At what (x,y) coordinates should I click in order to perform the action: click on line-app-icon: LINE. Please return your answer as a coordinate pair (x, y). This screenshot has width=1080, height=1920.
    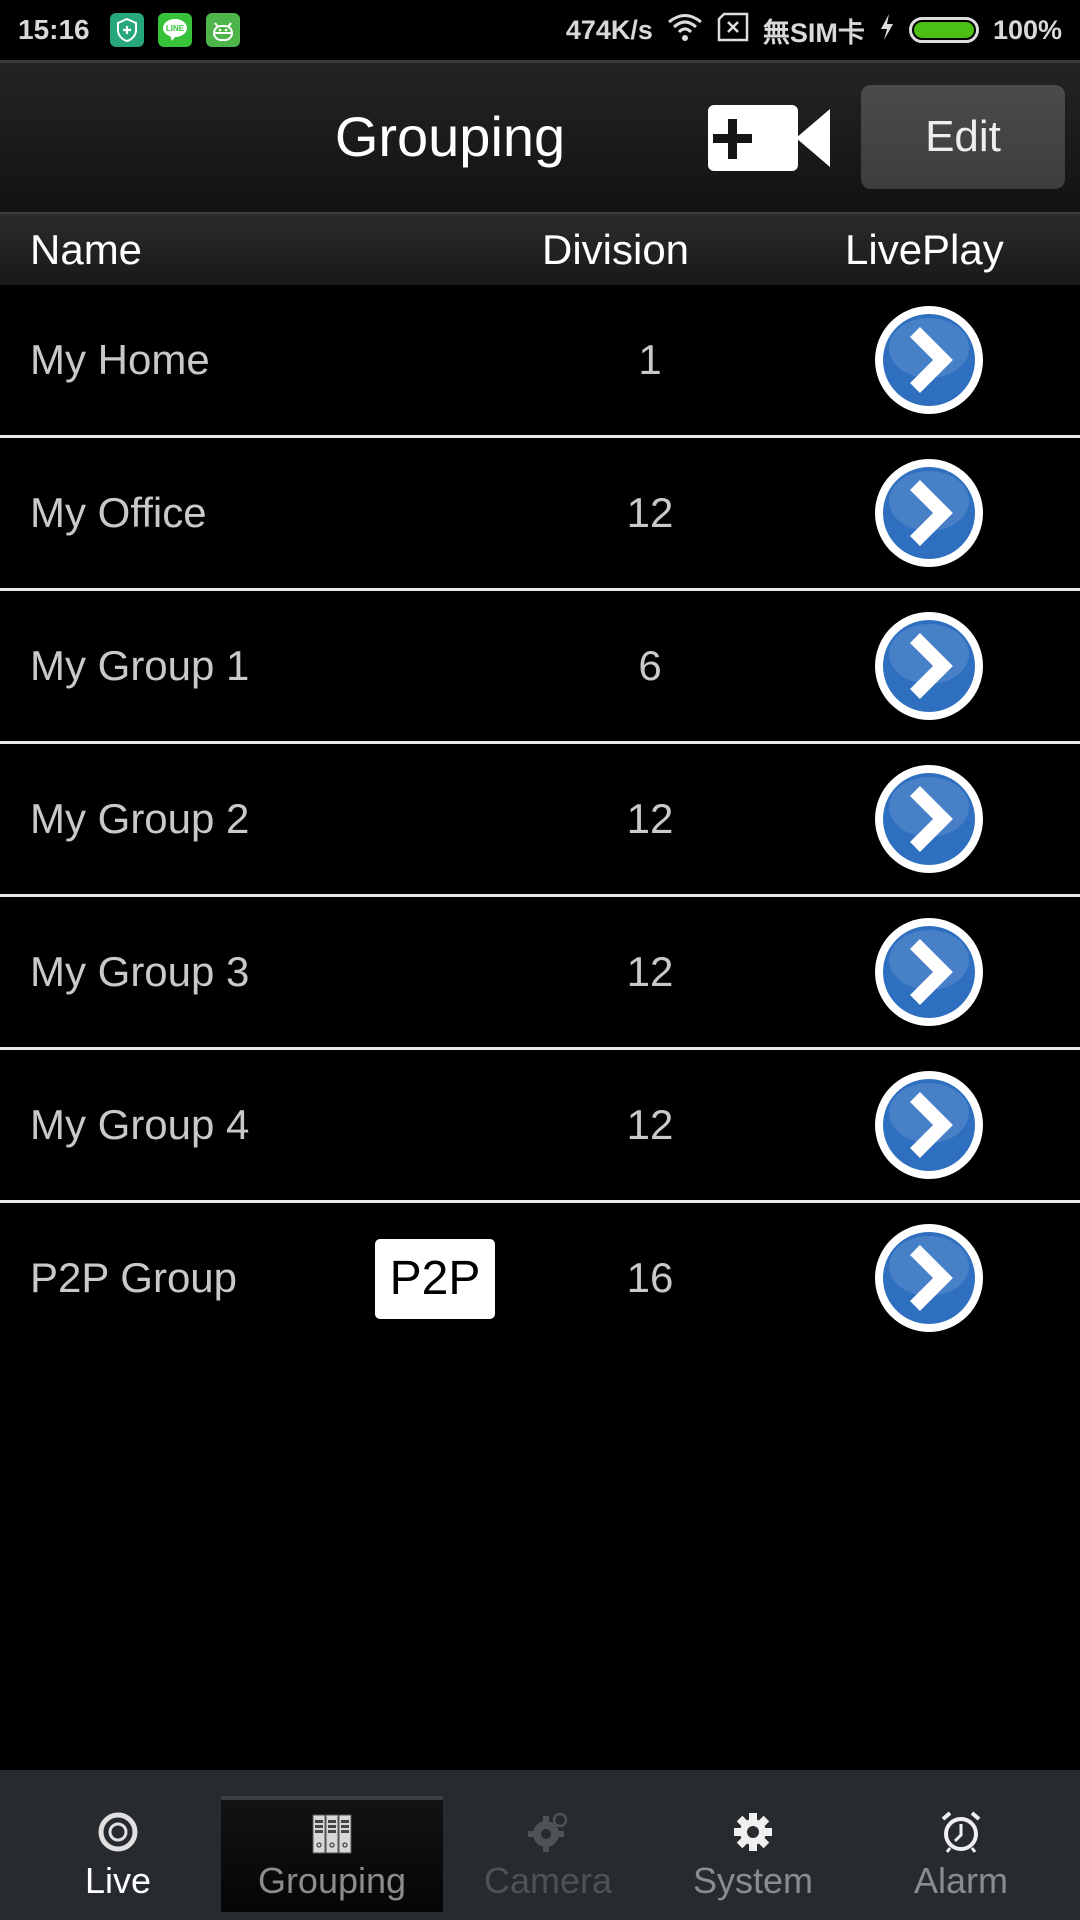
    Looking at the image, I should click on (174, 30).